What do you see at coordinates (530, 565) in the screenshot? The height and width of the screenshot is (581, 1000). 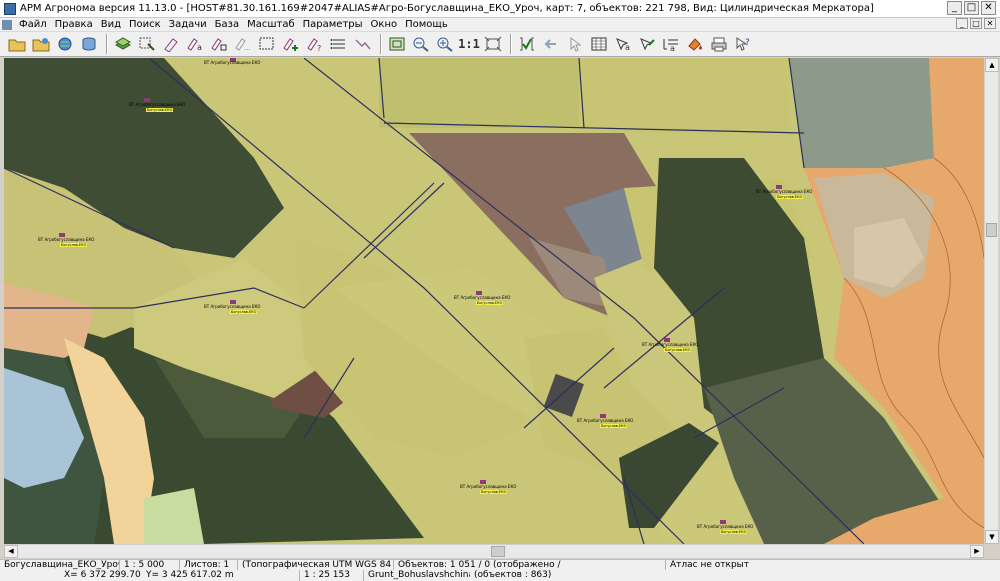 I see `status-objects: Объектов: 1 051 / 0 (отображено /` at bounding box center [530, 565].